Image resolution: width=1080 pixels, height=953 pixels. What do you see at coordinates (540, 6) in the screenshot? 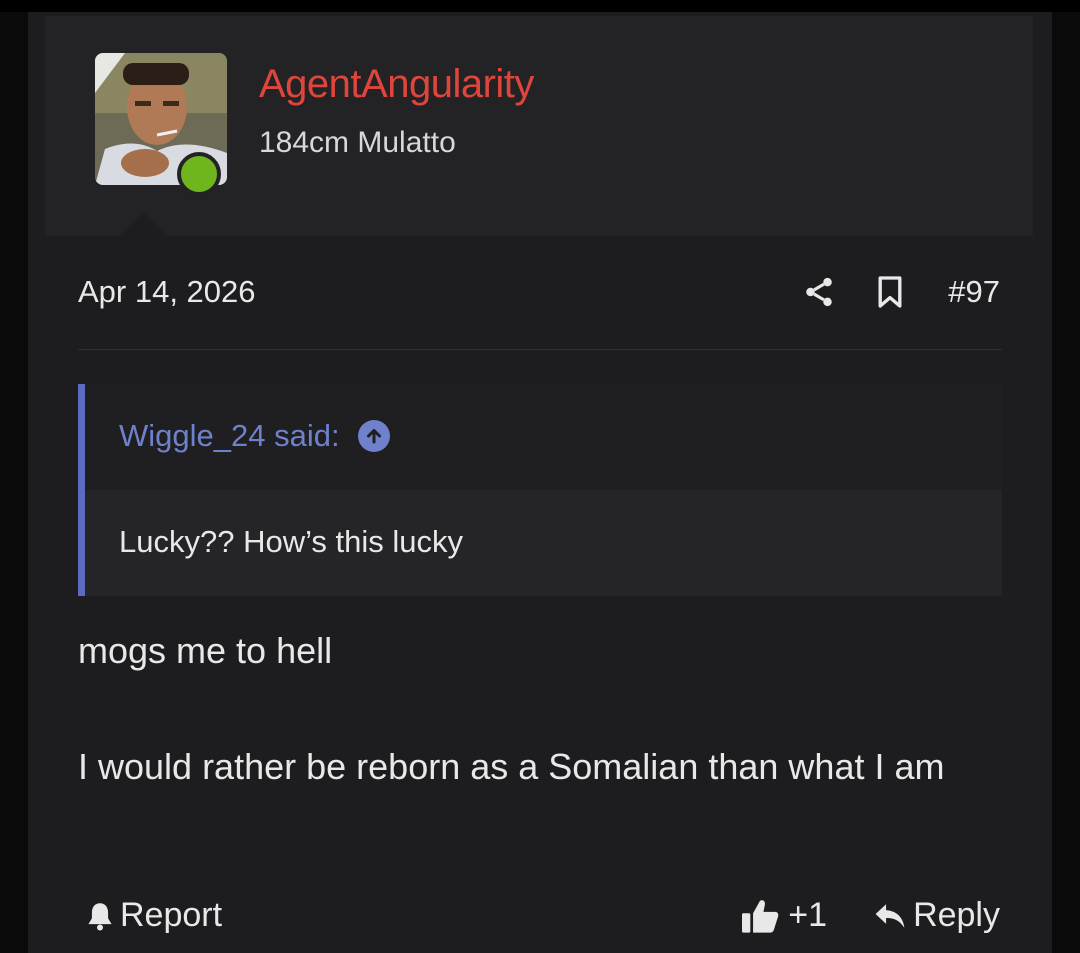
I see `top-bar` at bounding box center [540, 6].